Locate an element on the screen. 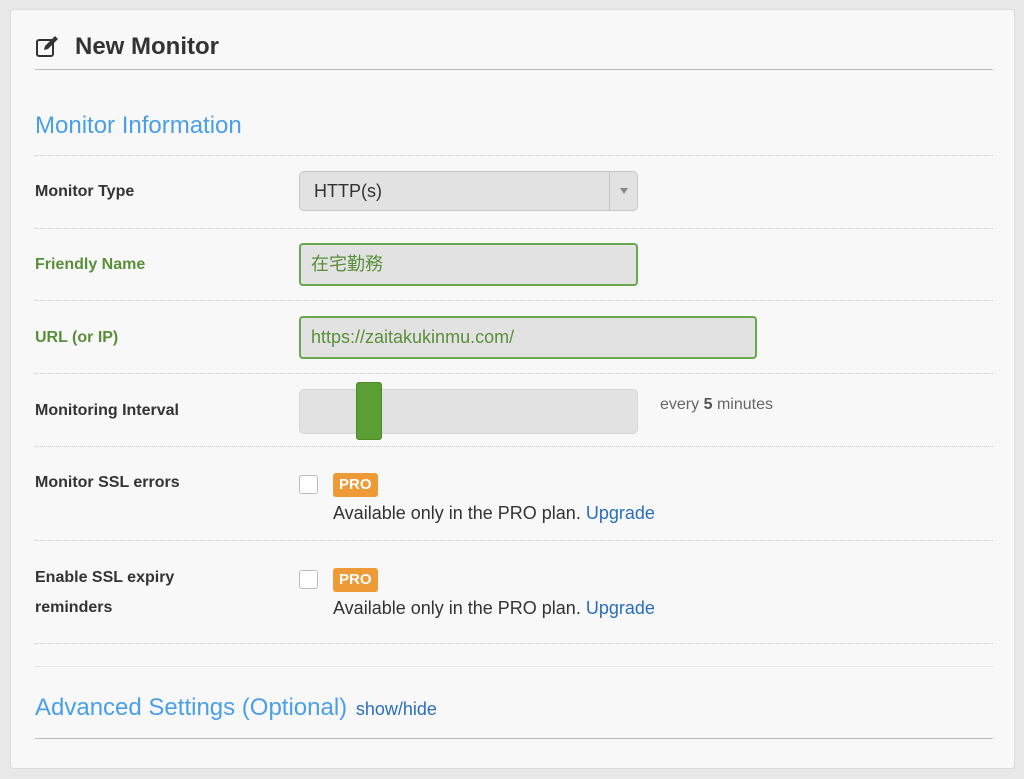 This screenshot has height=779, width=1024. interval-slider-handle is located at coordinates (369, 411).